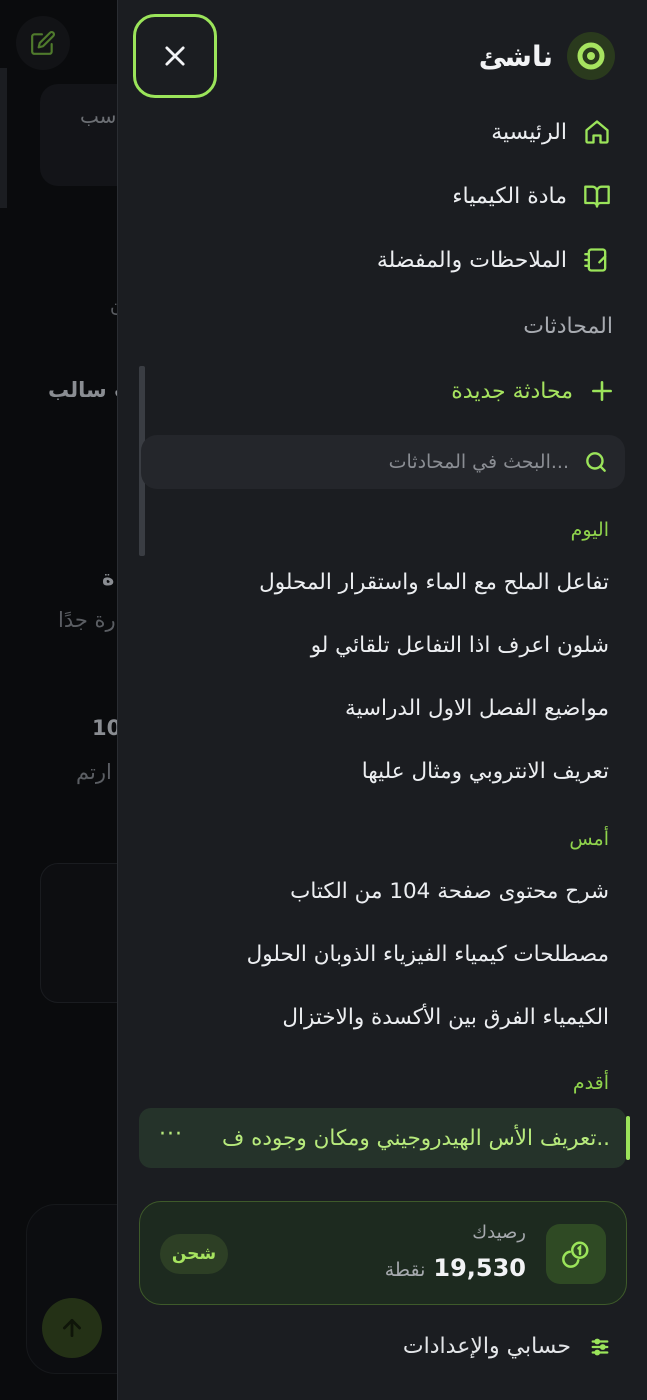  Describe the element at coordinates (568, 326) in the screenshot. I see `conversations-heading: المحادثات` at that location.